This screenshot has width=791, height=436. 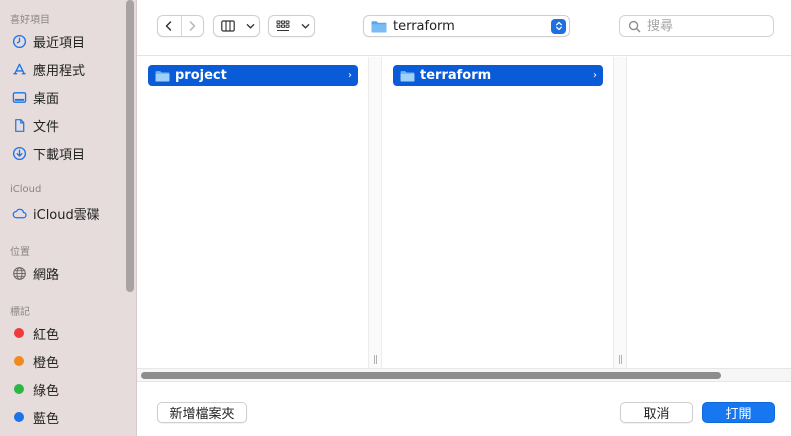 I want to click on sidebar-tag-blue: 藍色, so click(x=66, y=417).